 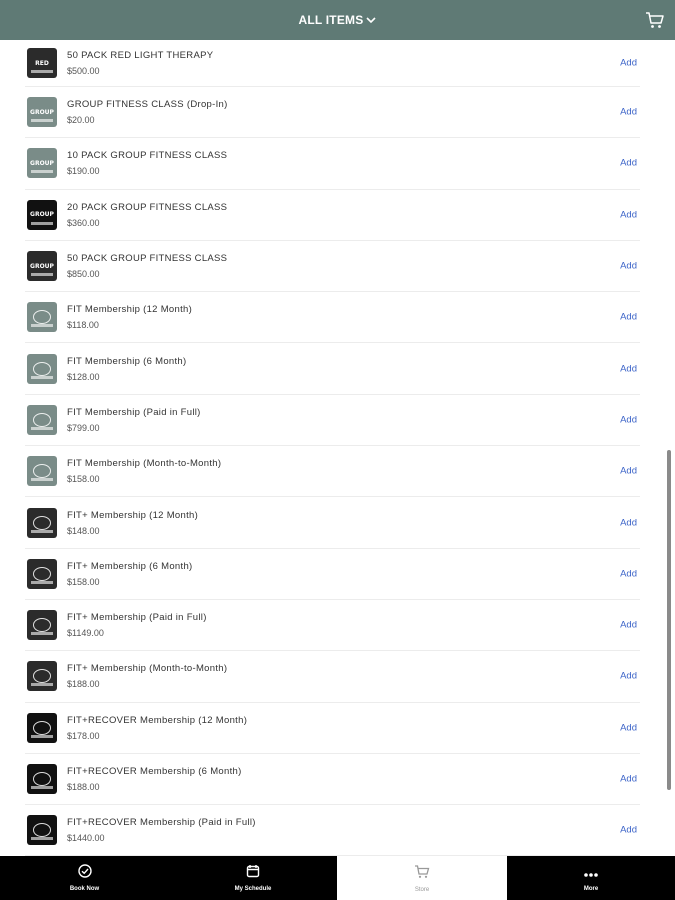 I want to click on tab-more: More, so click(x=591, y=878).